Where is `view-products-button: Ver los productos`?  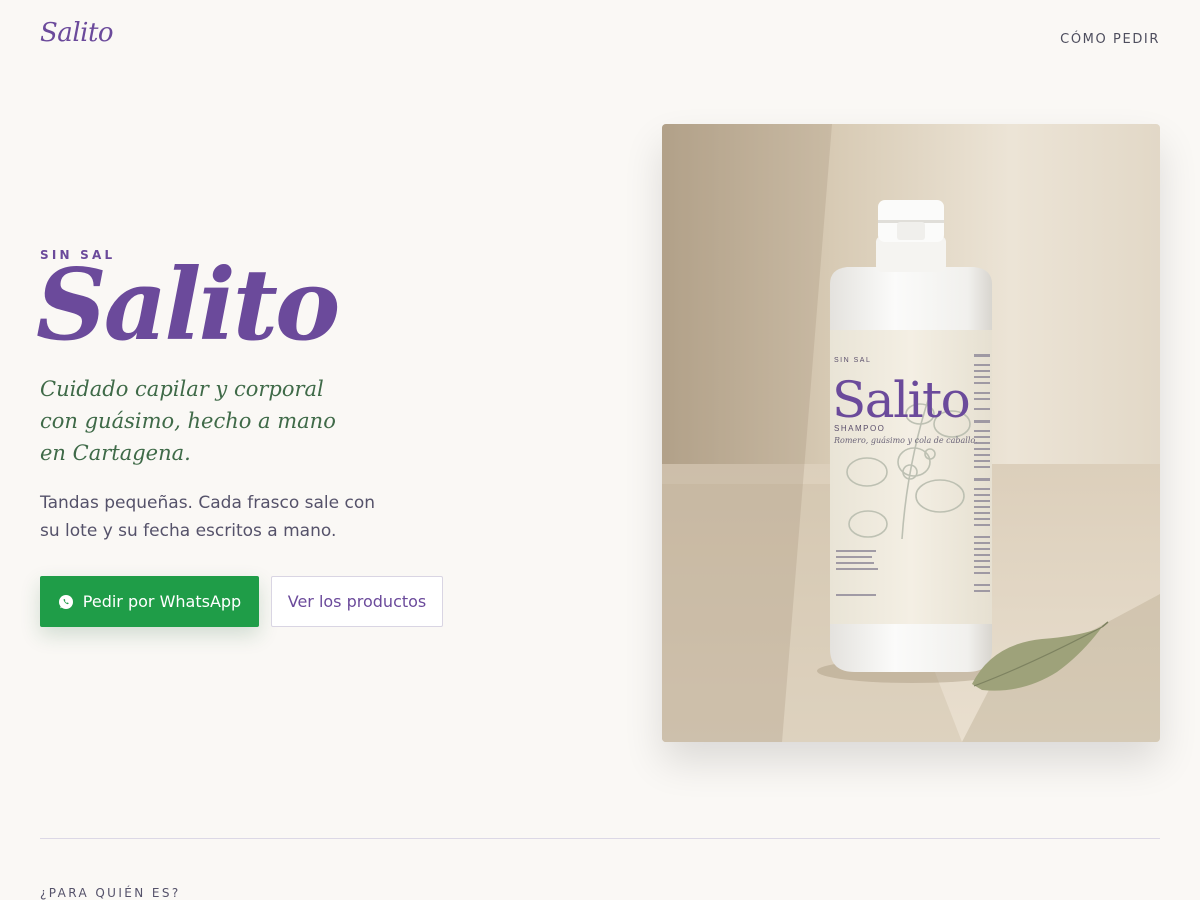
view-products-button: Ver los productos is located at coordinates (357, 601).